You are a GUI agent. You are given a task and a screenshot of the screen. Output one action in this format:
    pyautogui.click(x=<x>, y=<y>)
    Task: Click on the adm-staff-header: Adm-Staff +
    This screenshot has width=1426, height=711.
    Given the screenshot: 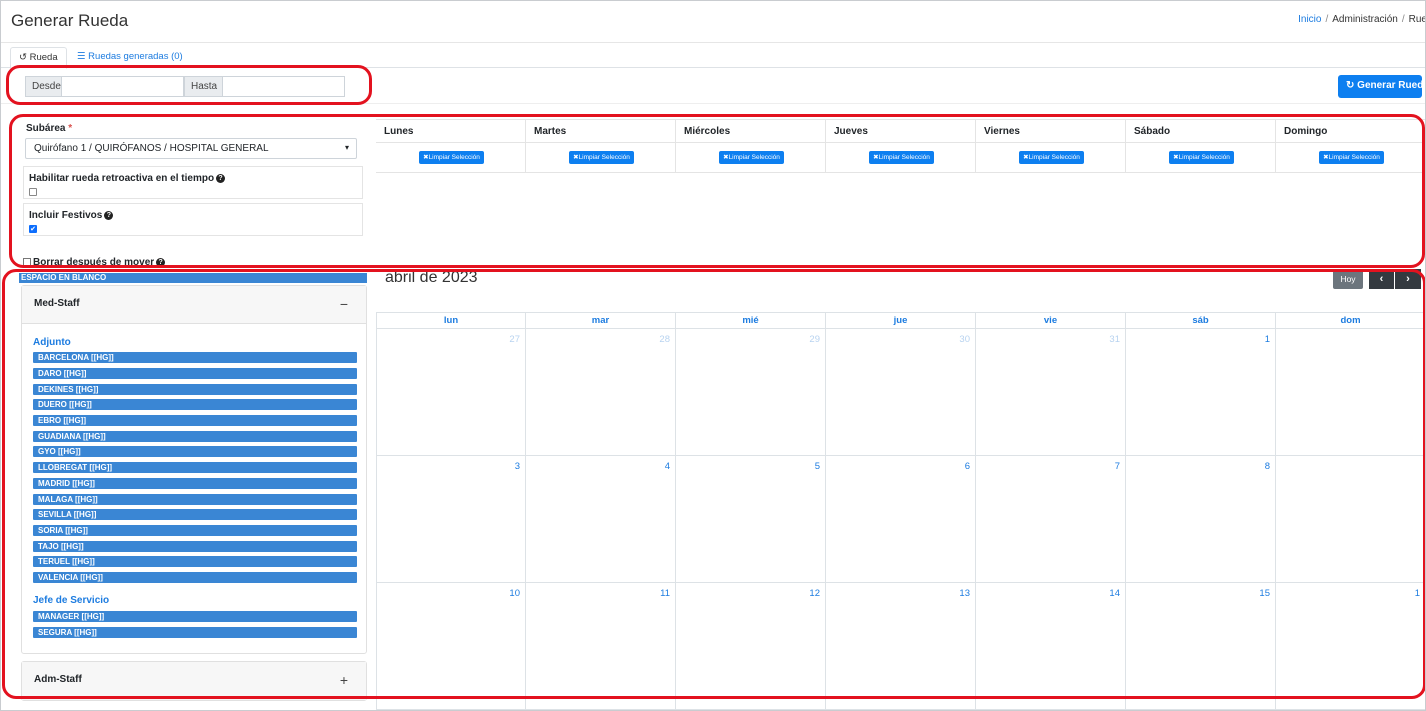 What is the action you would take?
    pyautogui.click(x=194, y=681)
    